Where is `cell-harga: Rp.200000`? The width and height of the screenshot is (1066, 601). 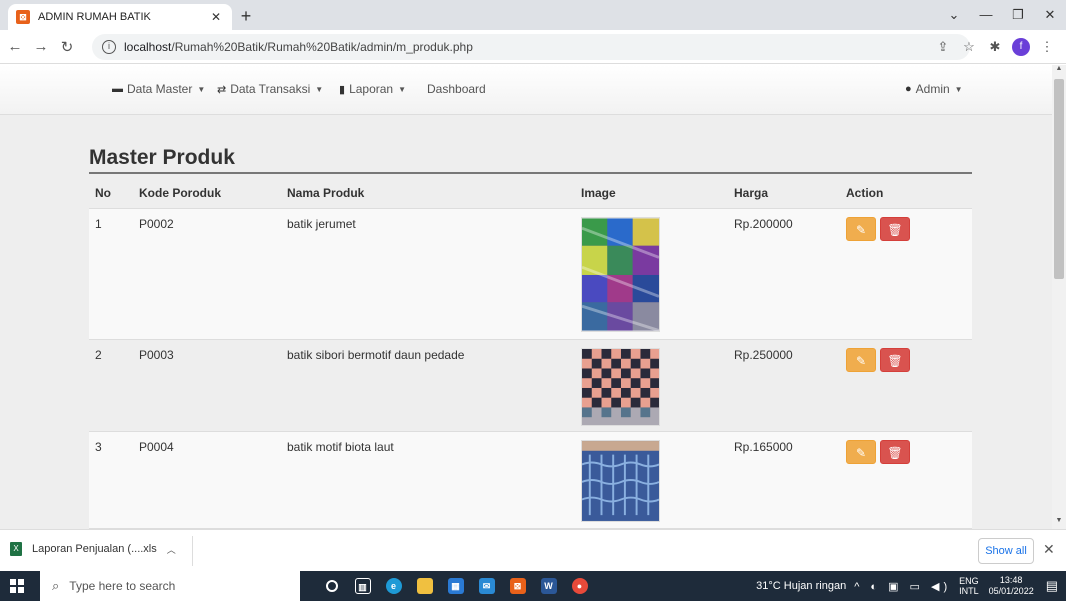 cell-harga: Rp.200000 is located at coordinates (763, 224).